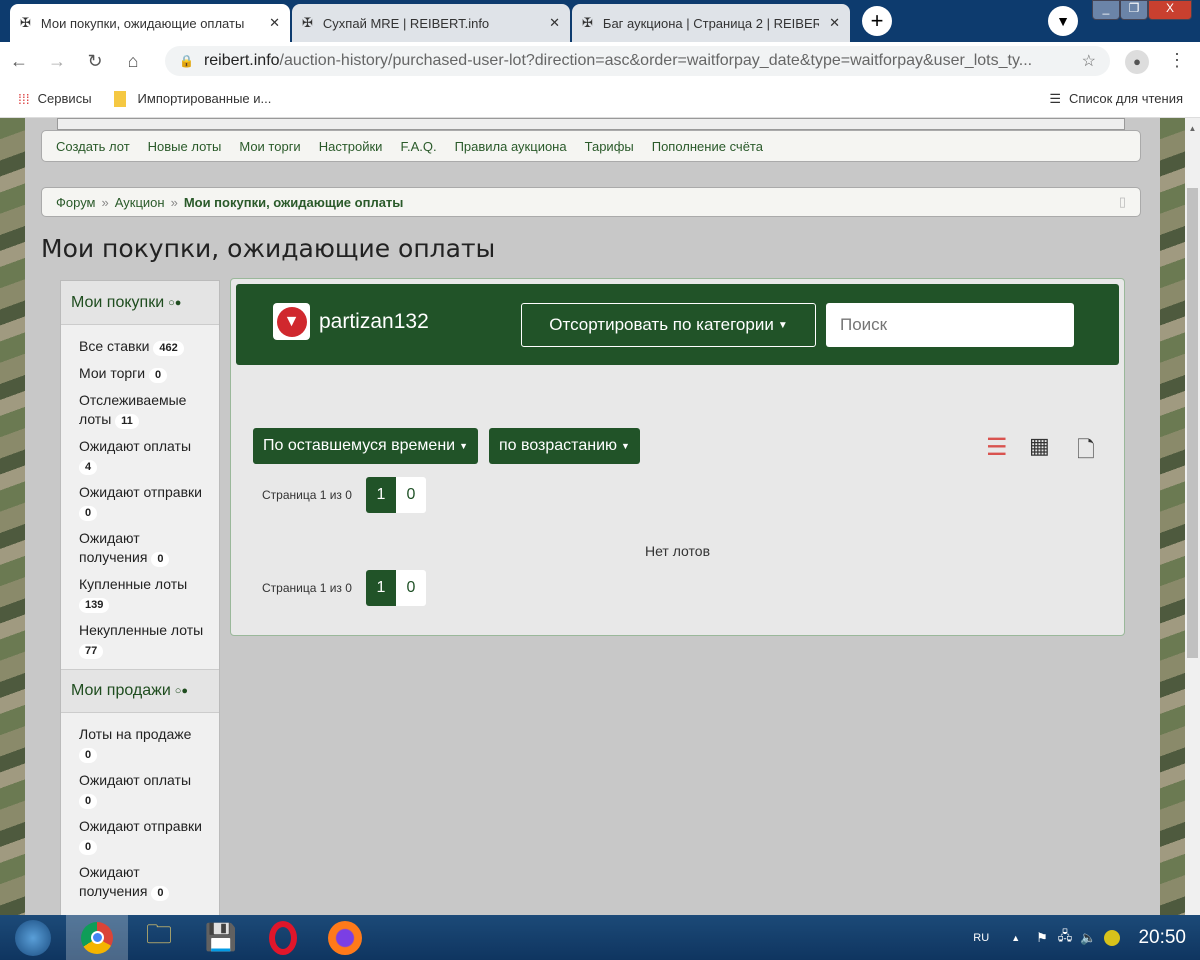  What do you see at coordinates (511, 146) in the screenshot?
I see `nav-rules: Правила аукциона` at bounding box center [511, 146].